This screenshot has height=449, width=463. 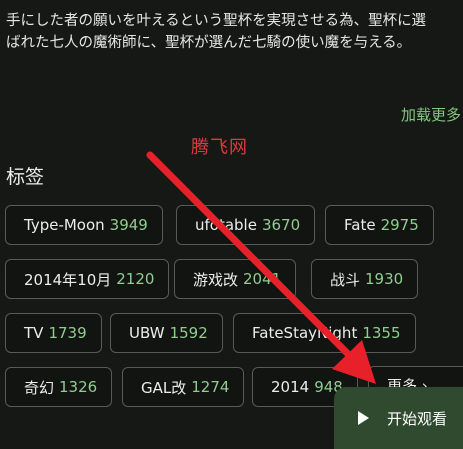 I want to click on tag-count: 1326, so click(x=78, y=387).